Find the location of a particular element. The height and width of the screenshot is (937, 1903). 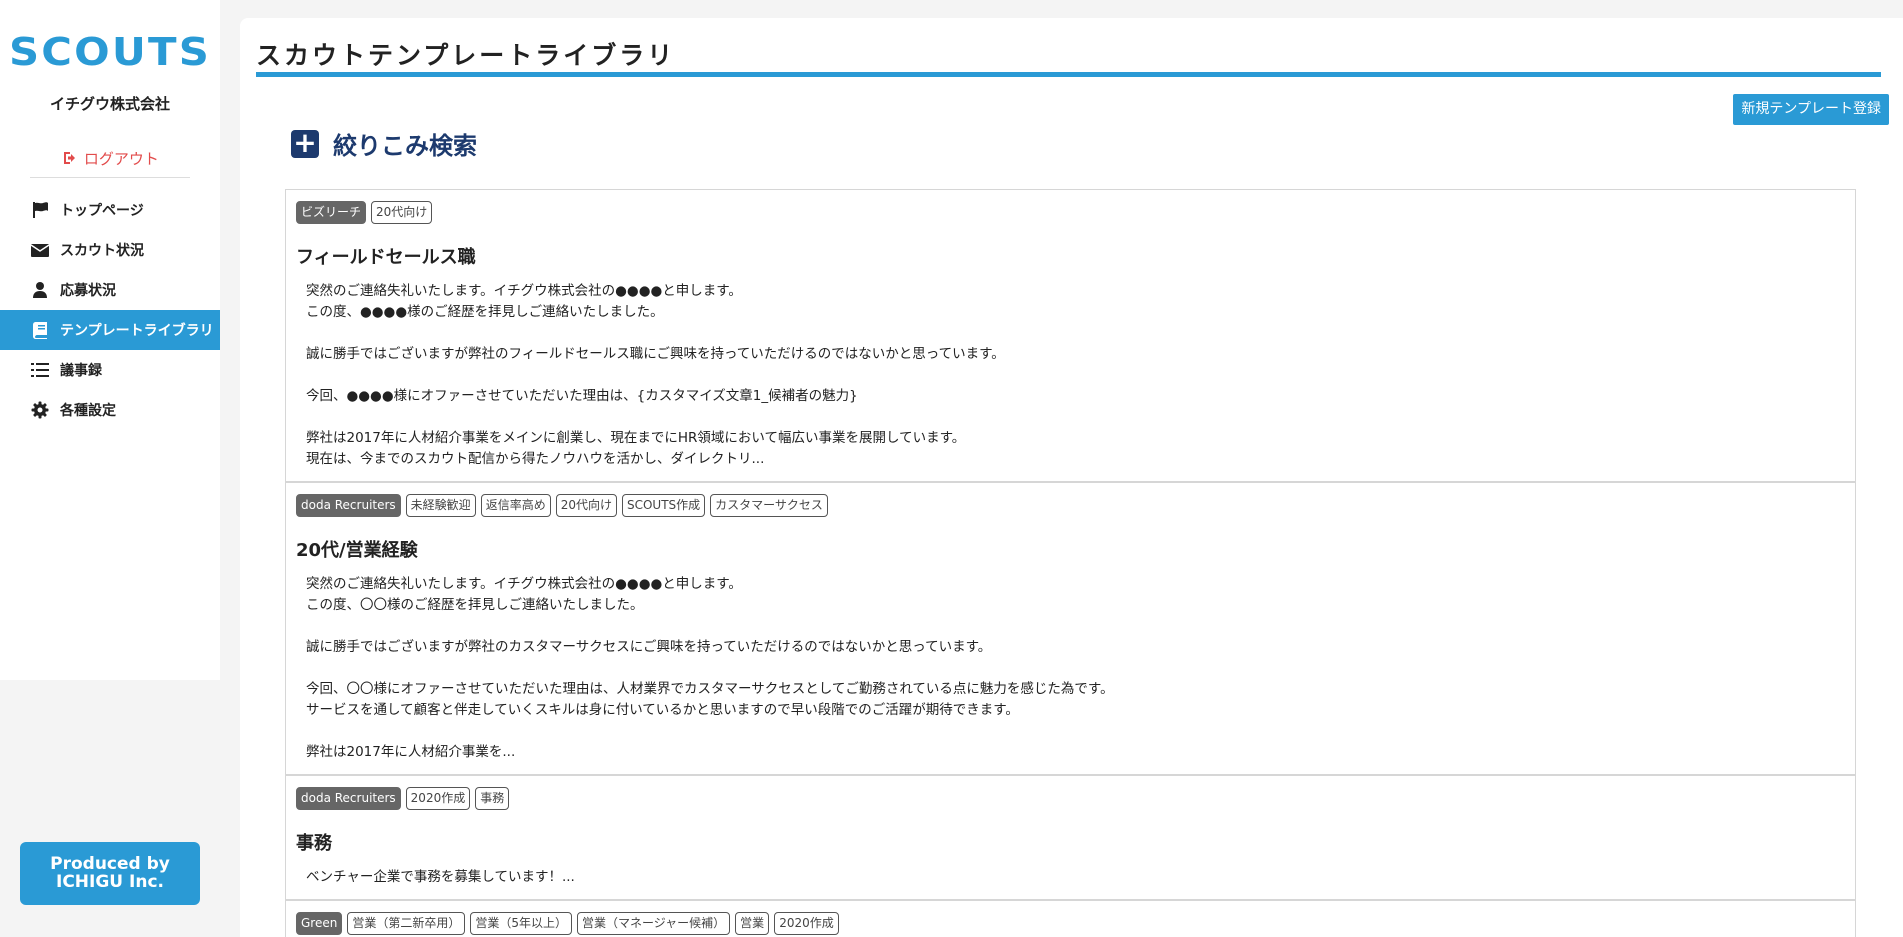

template-title: 20代/営業経験 is located at coordinates (357, 550).